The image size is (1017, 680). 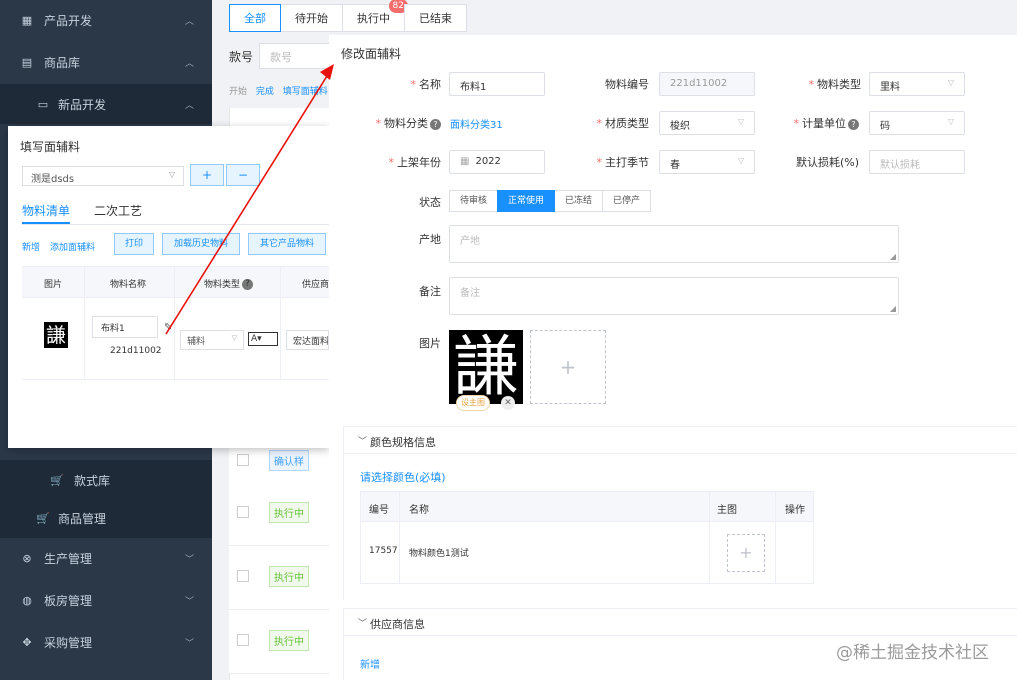 What do you see at coordinates (212, 340) in the screenshot?
I see `material-type-select: 辅料 ▽` at bounding box center [212, 340].